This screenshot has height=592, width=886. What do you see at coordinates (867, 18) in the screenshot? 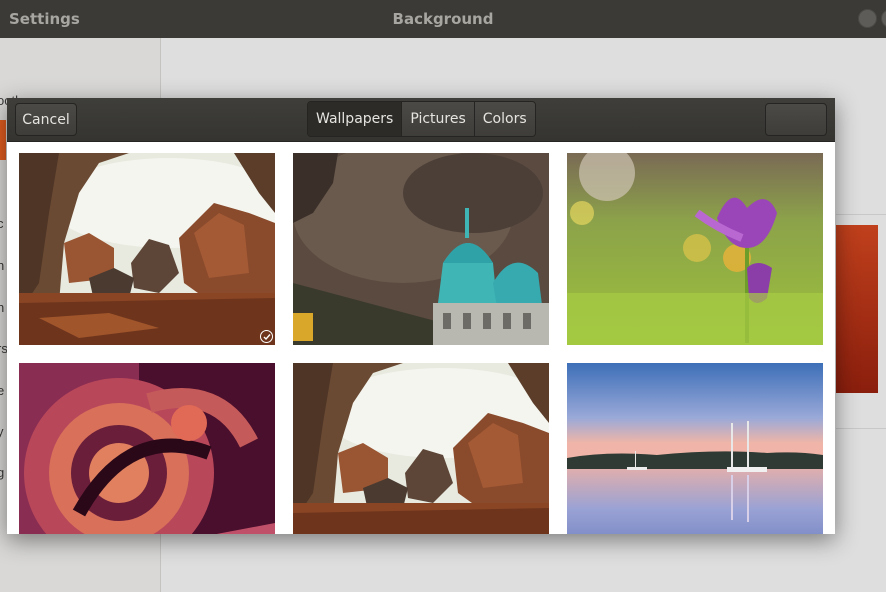
I see `minimize-button` at bounding box center [867, 18].